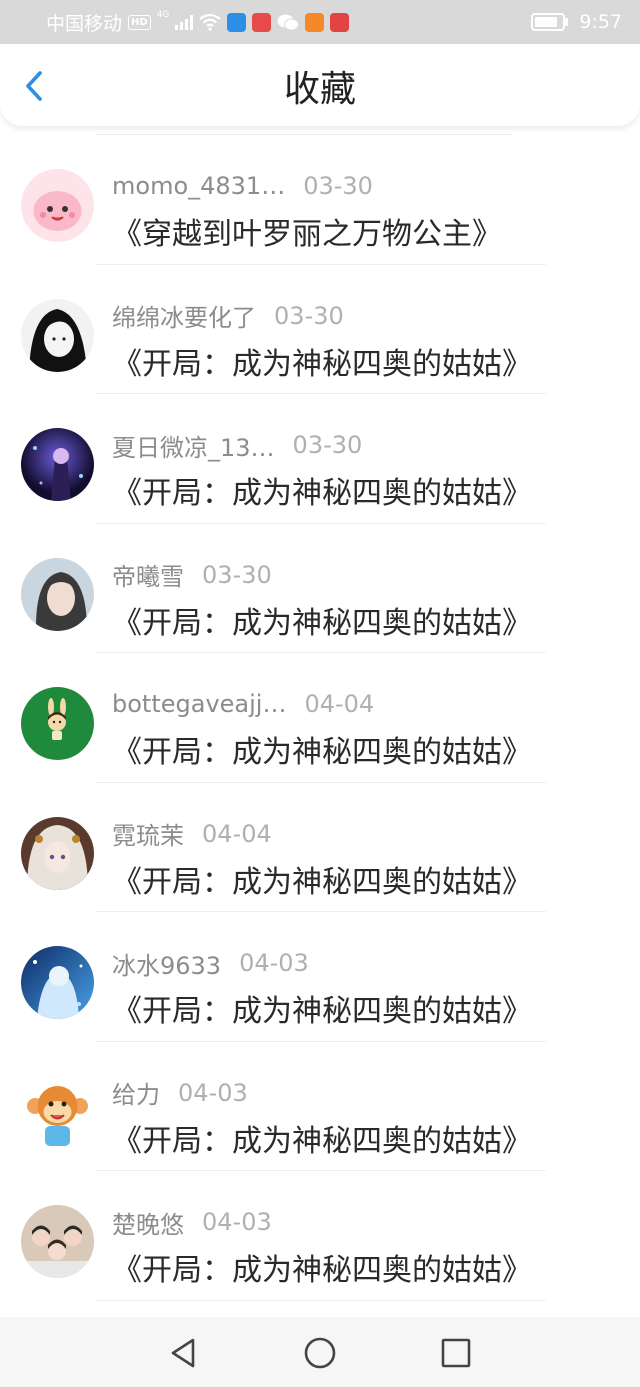 Image resolution: width=640 pixels, height=1387 pixels. What do you see at coordinates (320, 588) in the screenshot?
I see `favorite-item: 帝曦雪 03-30 《开局：成为神秘四奥的姑姑》` at bounding box center [320, 588].